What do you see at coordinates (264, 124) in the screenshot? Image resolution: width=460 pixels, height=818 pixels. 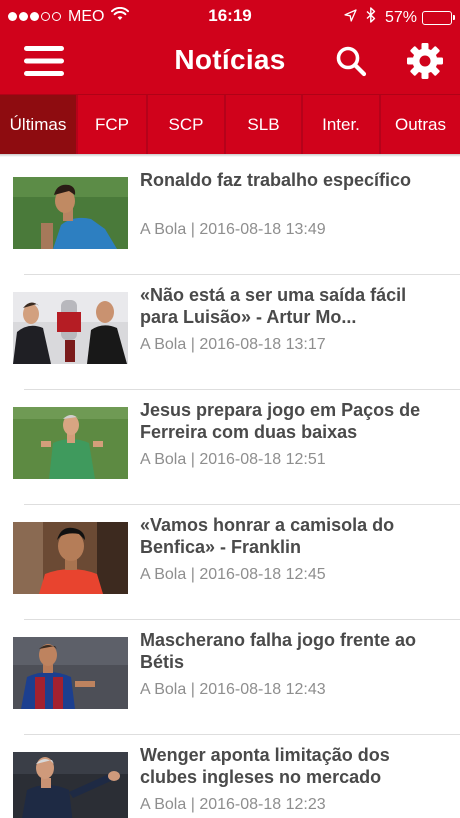 I see `tab-slb: SLB` at bounding box center [264, 124].